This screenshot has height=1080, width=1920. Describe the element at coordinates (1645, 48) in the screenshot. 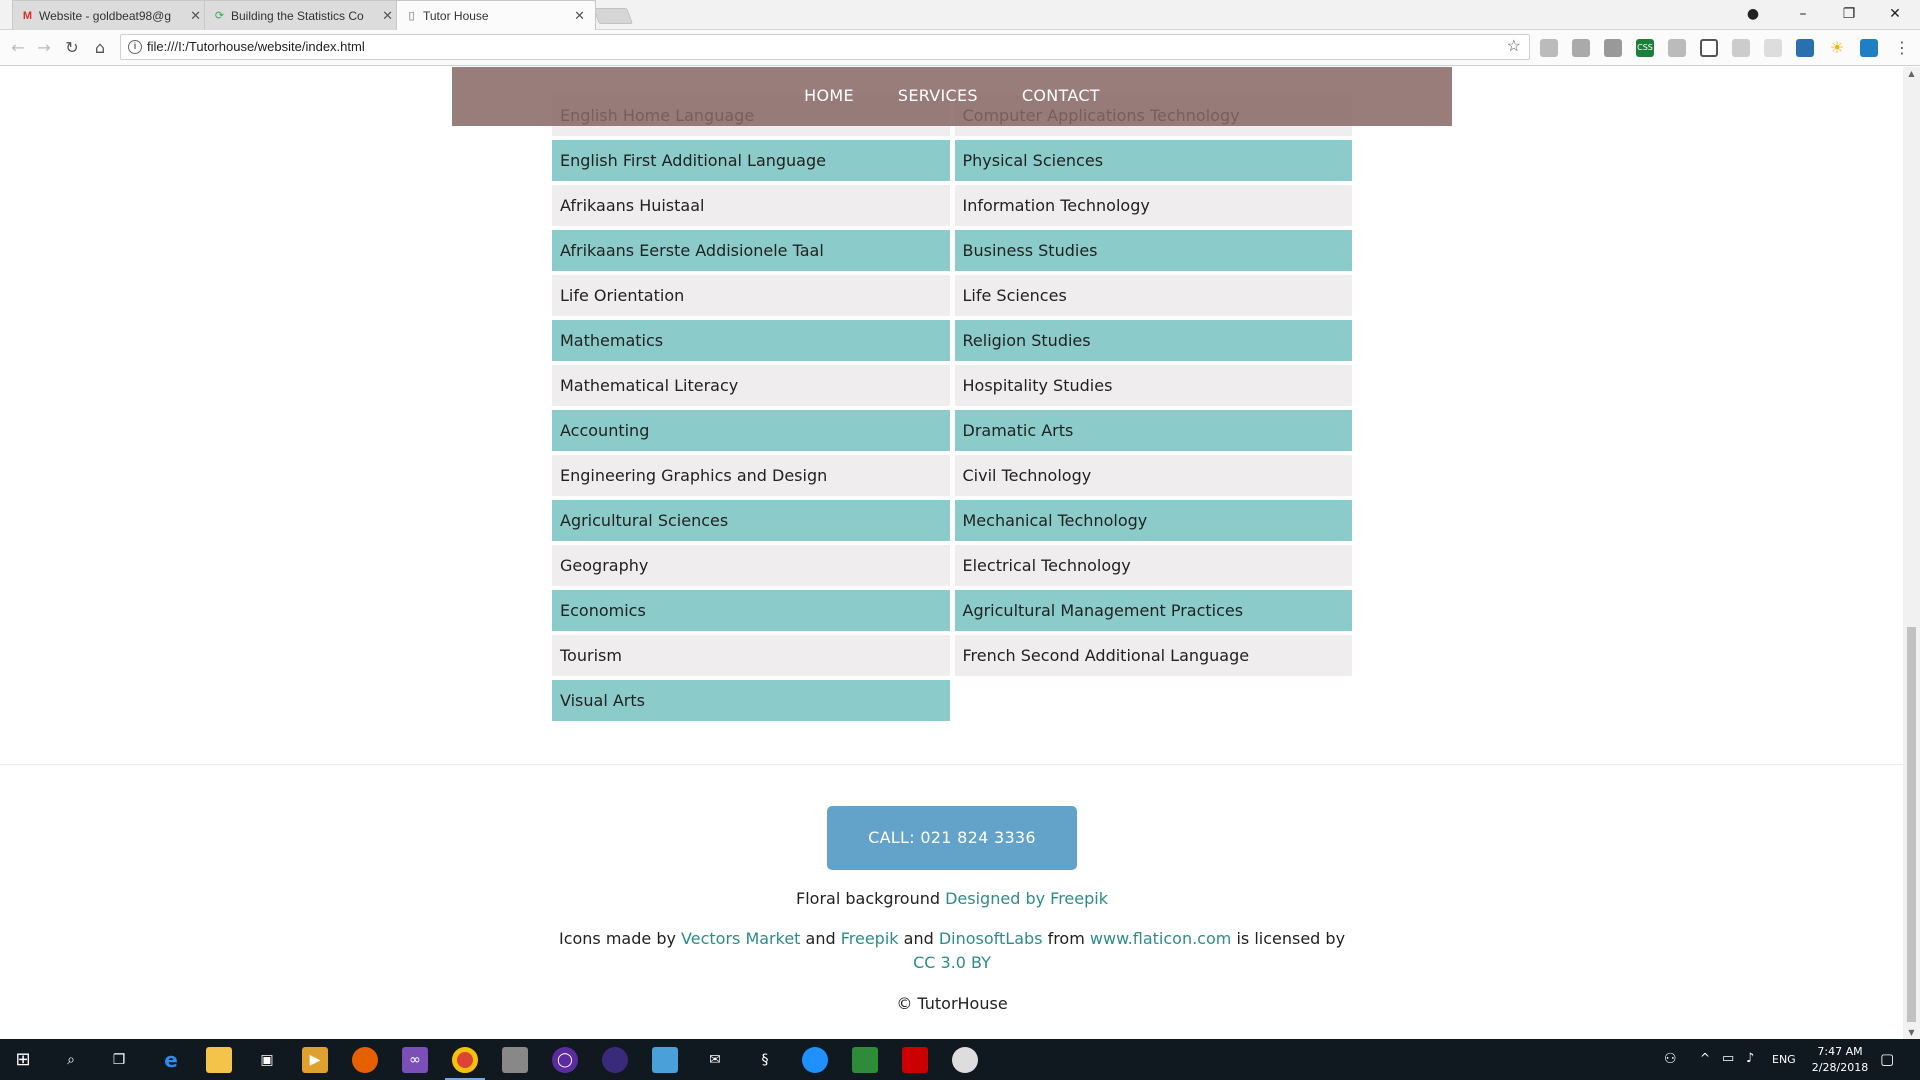

I see `css-extension-icon: CSS` at that location.